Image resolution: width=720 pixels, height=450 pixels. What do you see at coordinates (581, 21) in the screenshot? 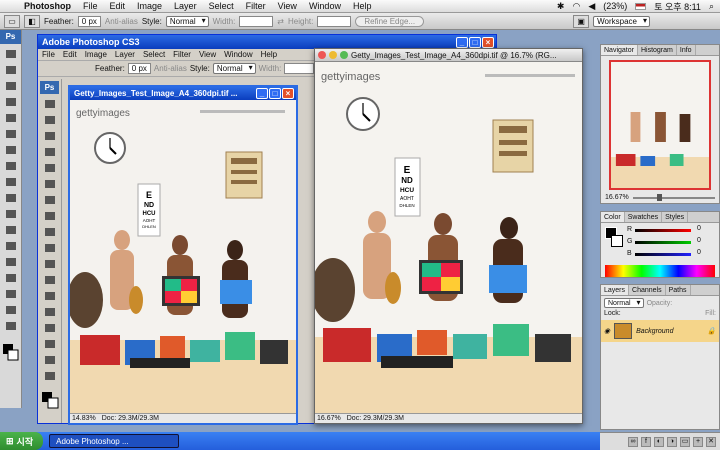
I see `bridge-icon: ▣` at bounding box center [581, 21].